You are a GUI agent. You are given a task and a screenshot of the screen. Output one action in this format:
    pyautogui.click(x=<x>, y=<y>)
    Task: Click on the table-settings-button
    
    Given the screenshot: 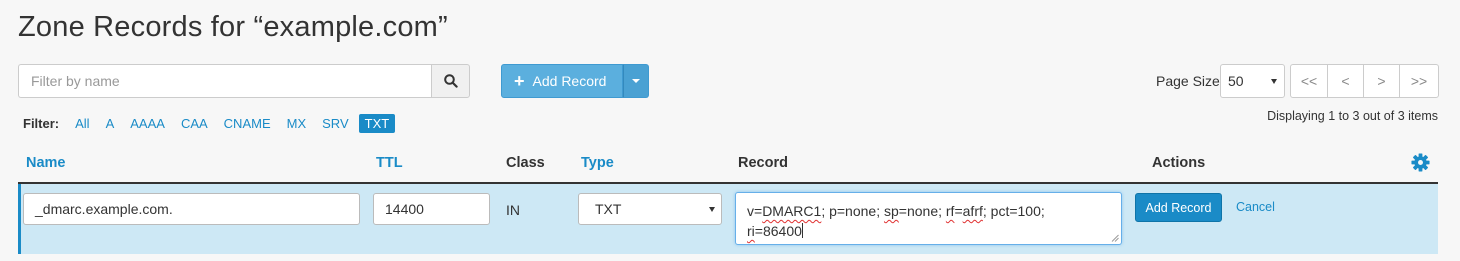 What is the action you would take?
    pyautogui.click(x=1420, y=165)
    